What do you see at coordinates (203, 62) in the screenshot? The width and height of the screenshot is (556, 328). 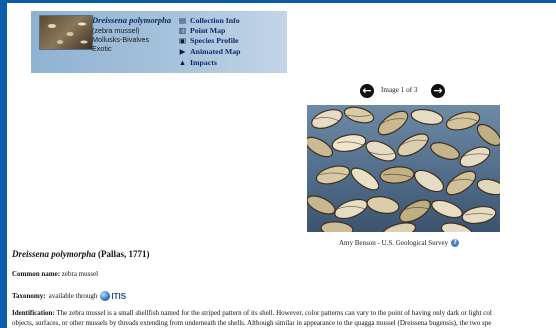 I see `impacts-label: Impacts` at bounding box center [203, 62].